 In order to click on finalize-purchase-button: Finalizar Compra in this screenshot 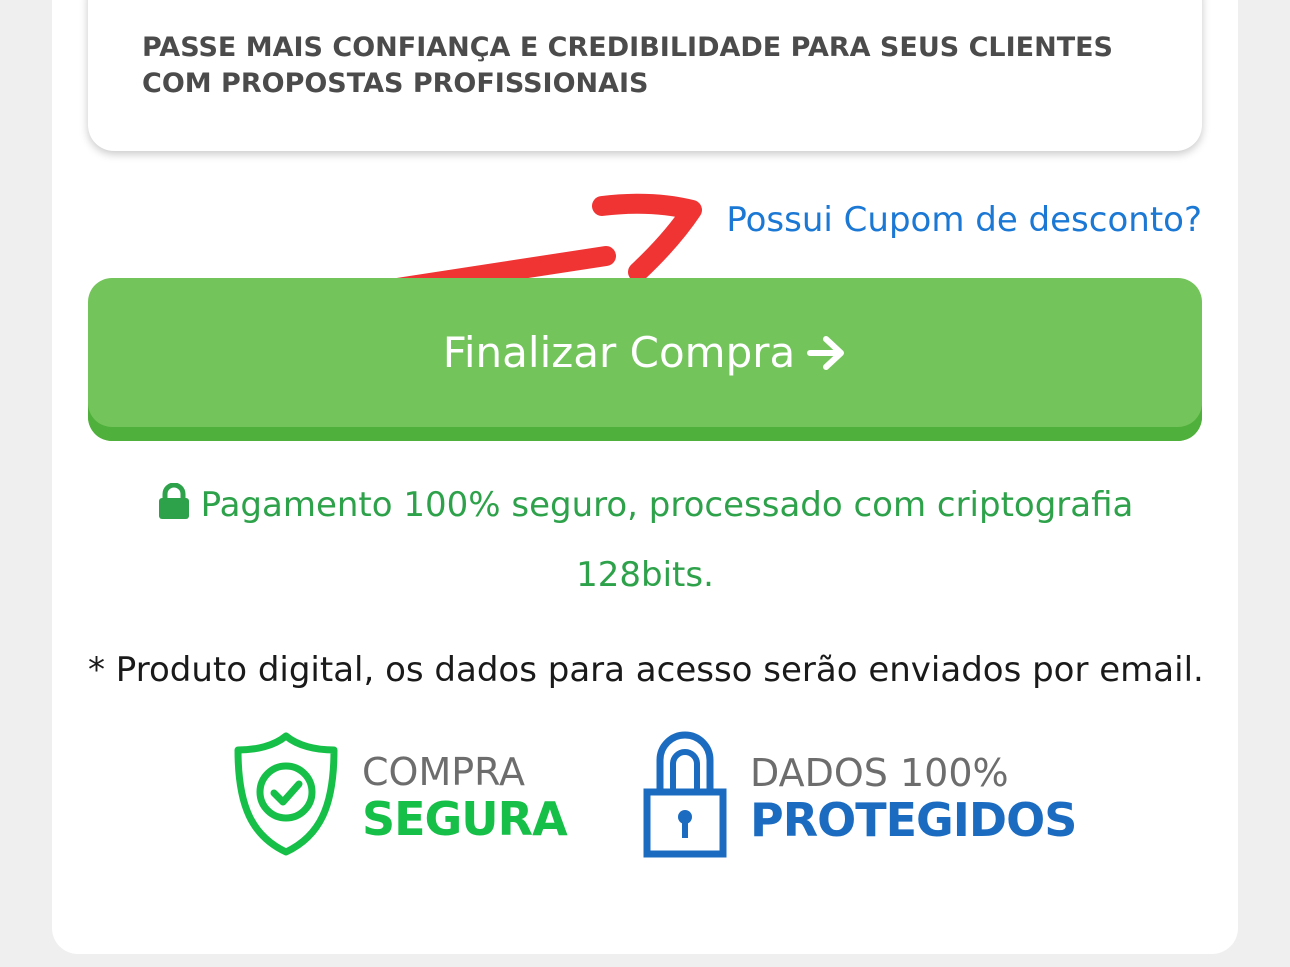, I will do `click(645, 359)`.